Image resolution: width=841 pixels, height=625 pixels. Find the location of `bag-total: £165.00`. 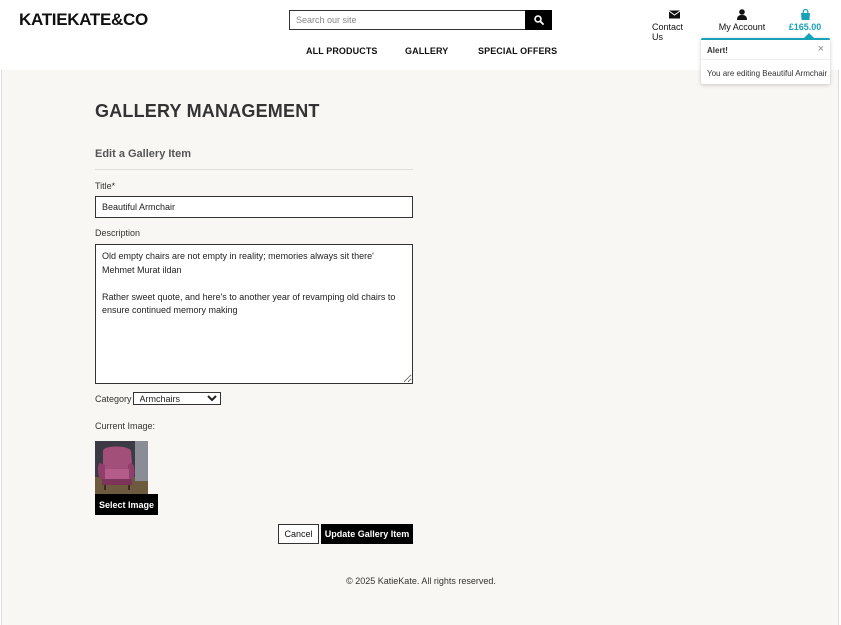

bag-total: £165.00 is located at coordinates (805, 27).